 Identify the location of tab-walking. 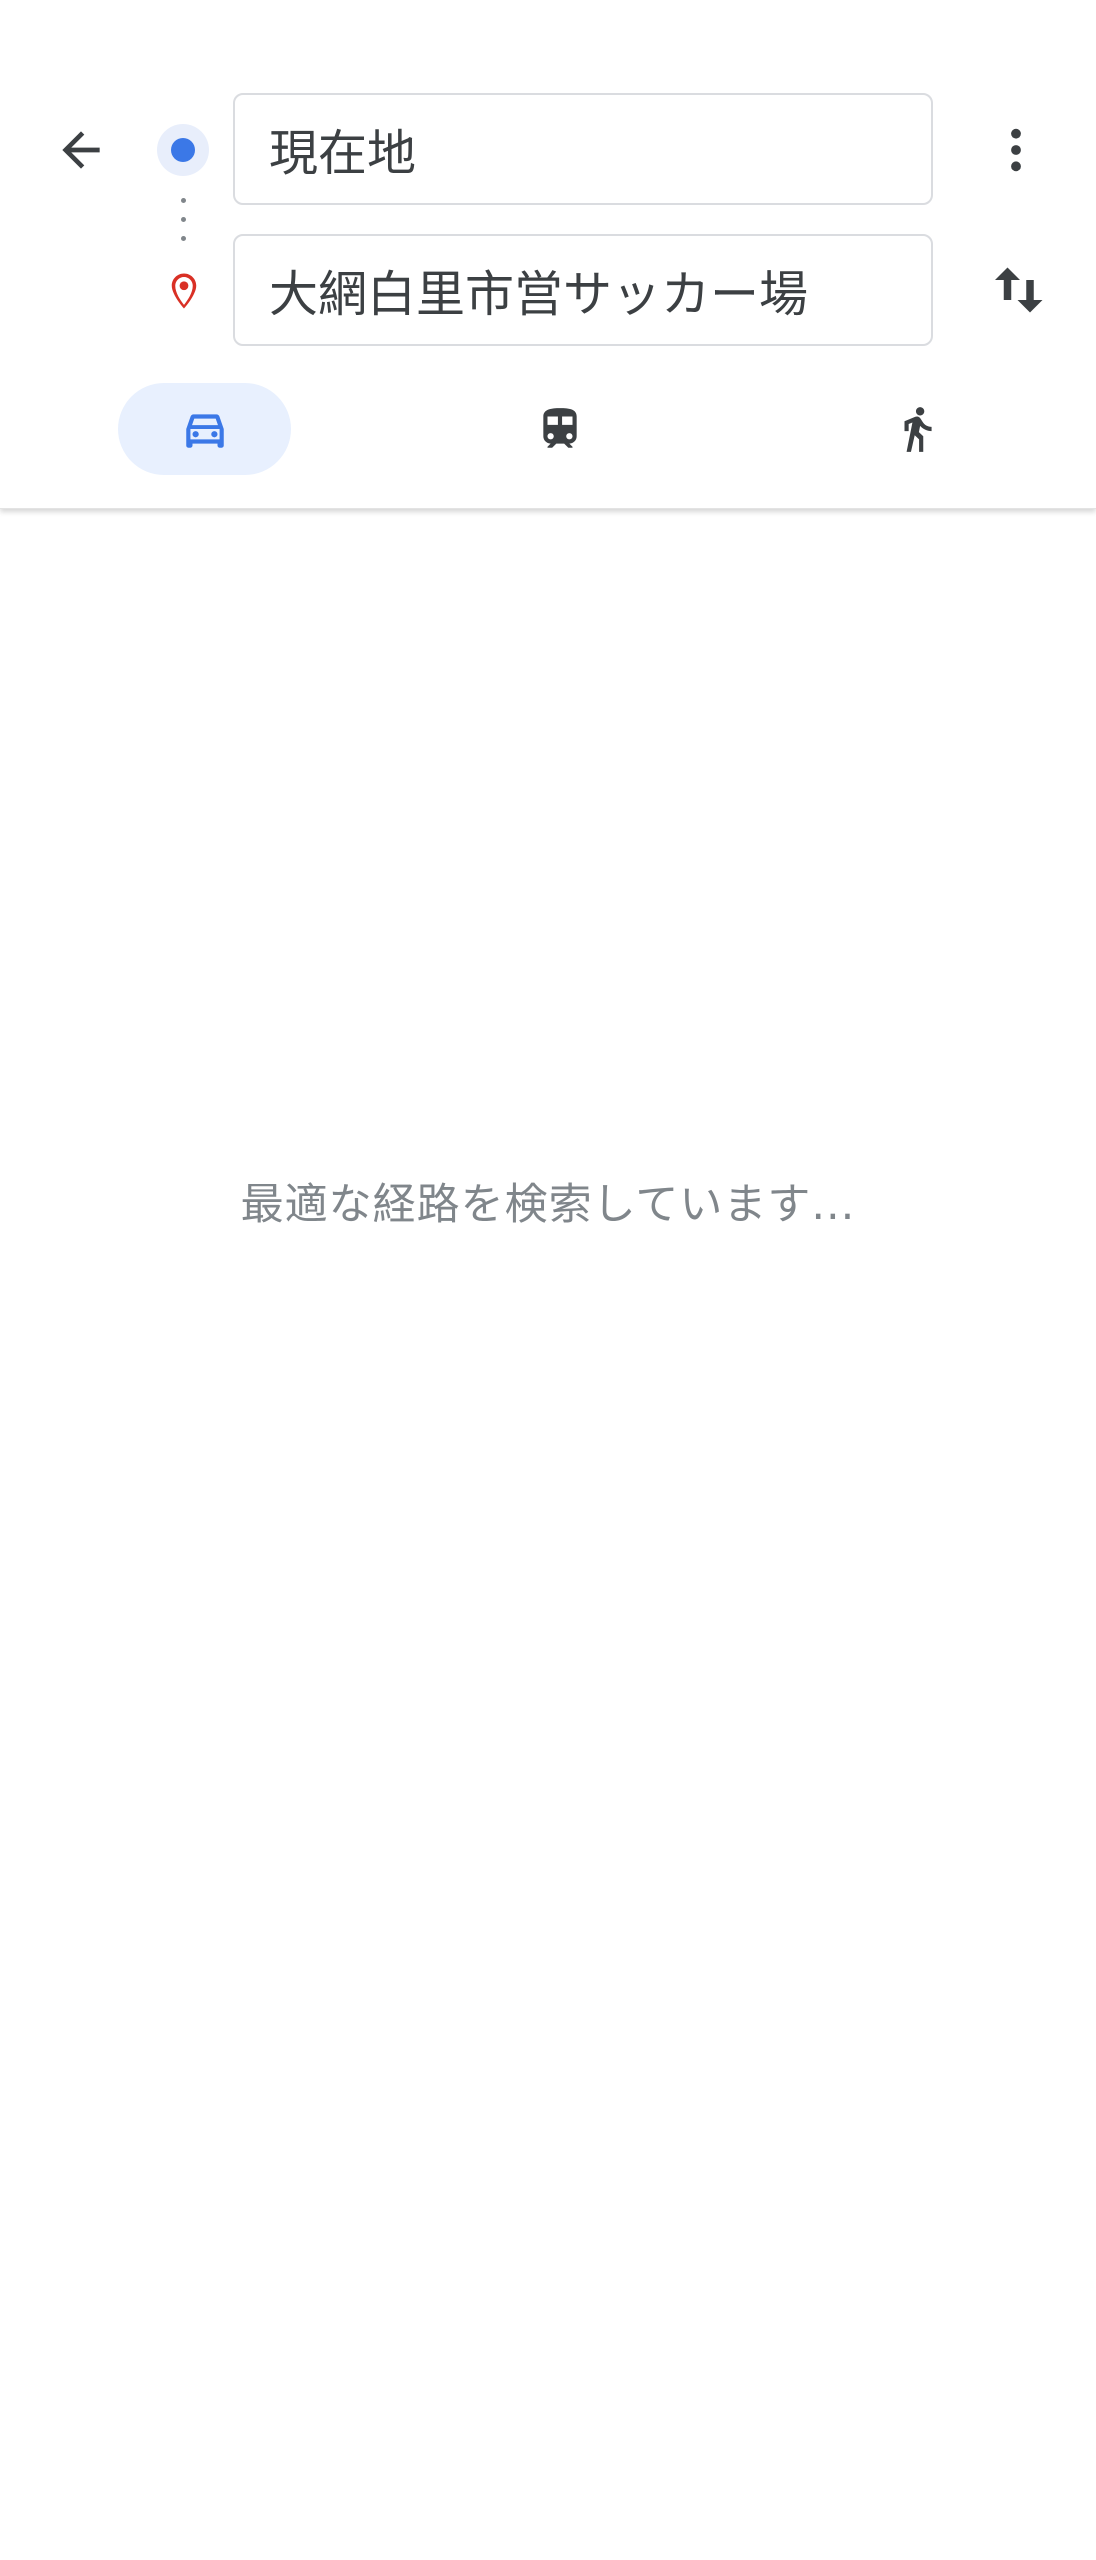
(917, 429).